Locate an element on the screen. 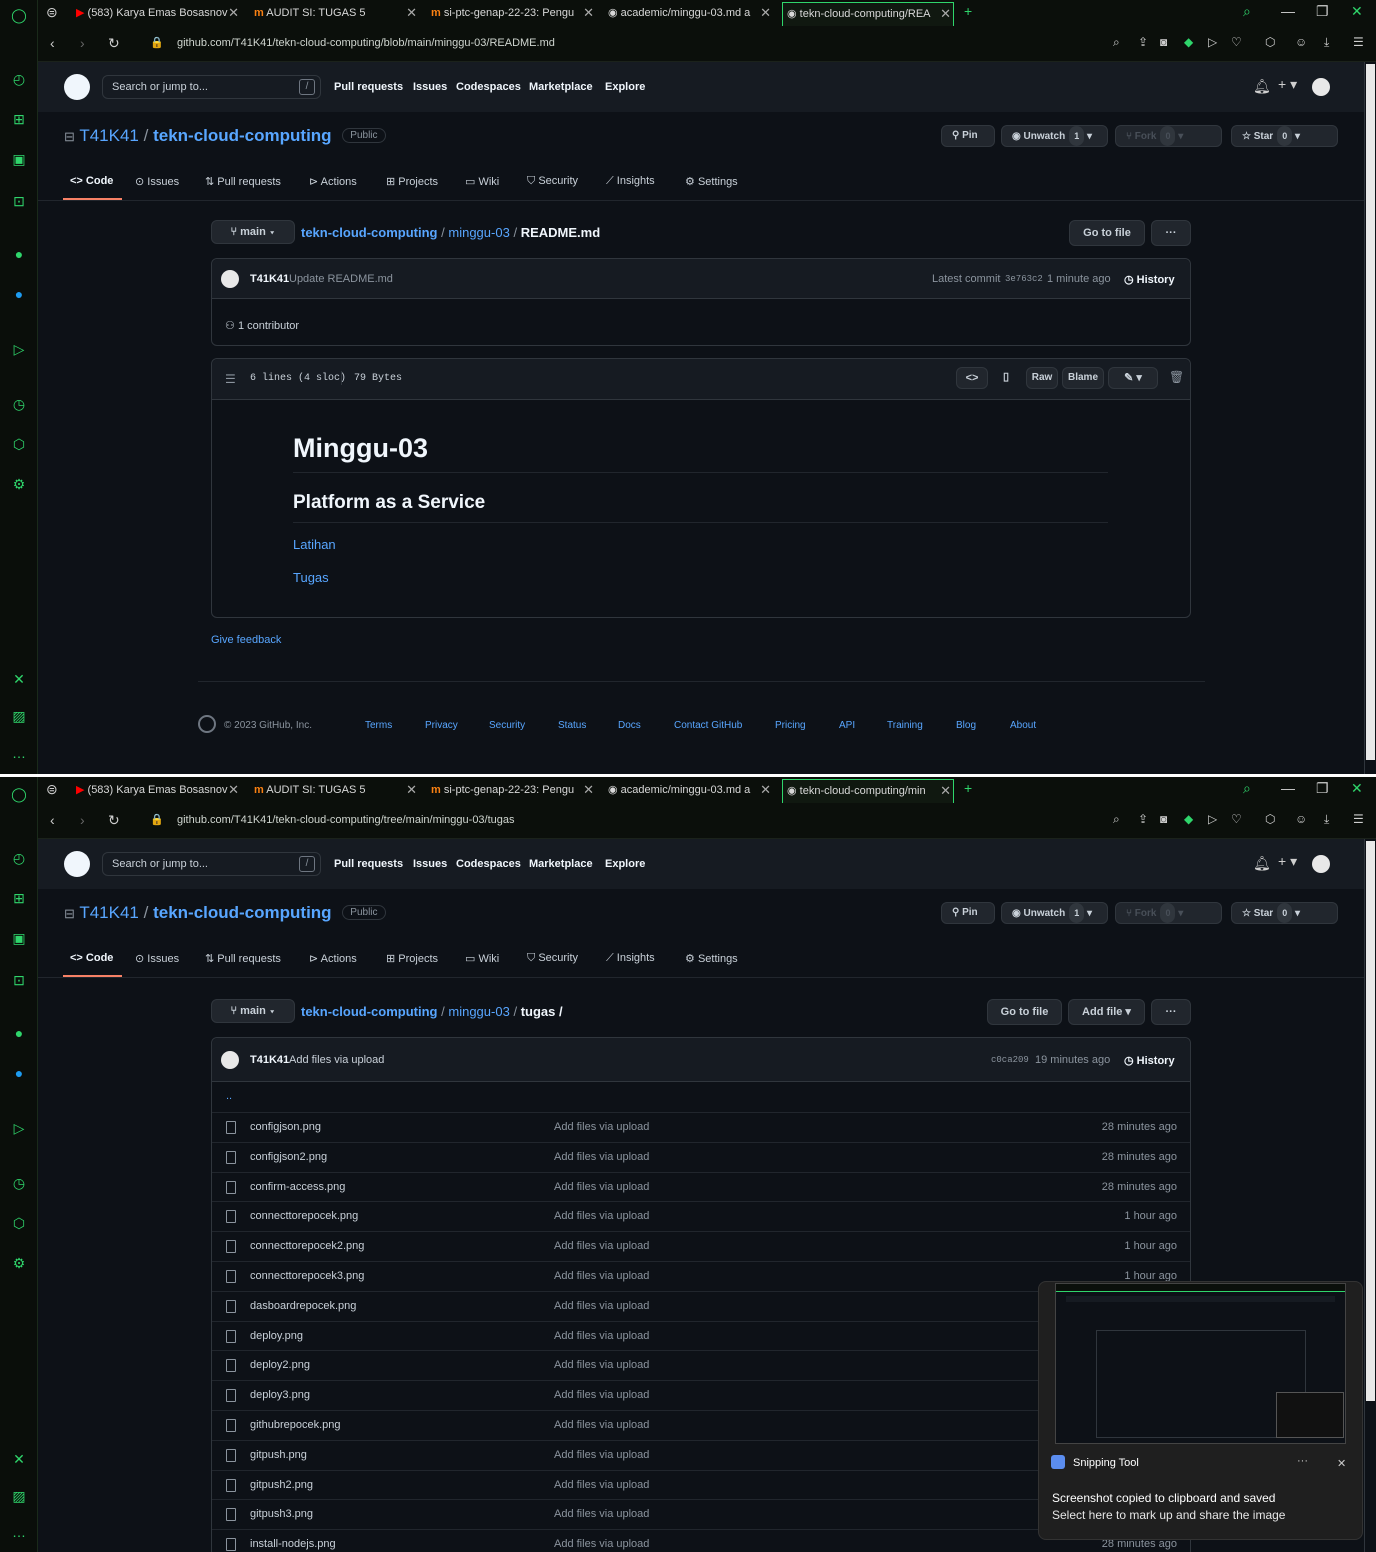 This screenshot has height=1552, width=1376. twitter-icon: ● is located at coordinates (19, 1073).